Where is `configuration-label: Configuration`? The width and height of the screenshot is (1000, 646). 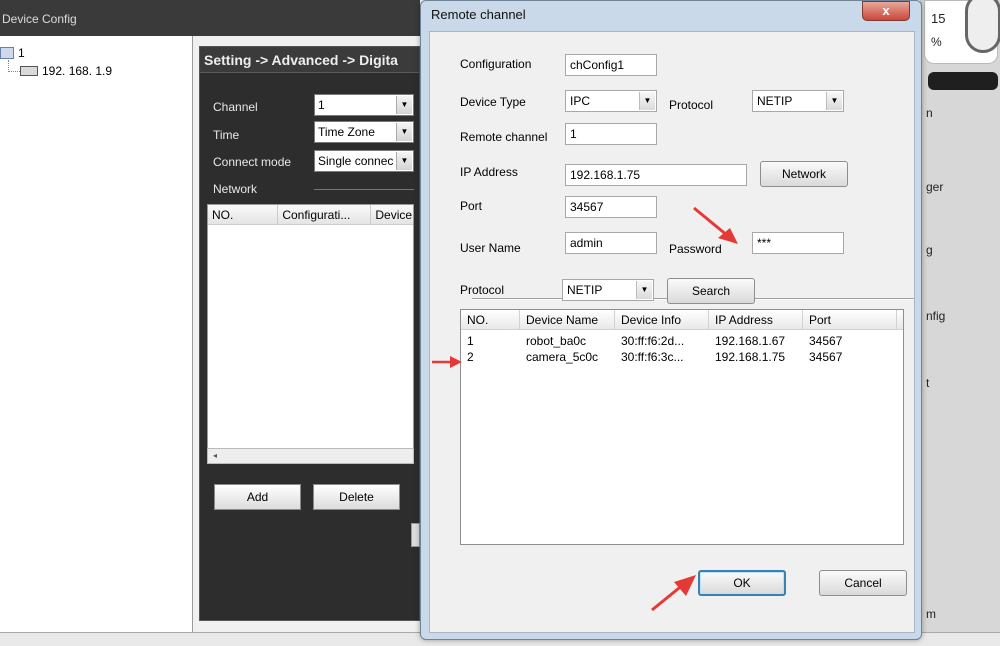 configuration-label: Configuration is located at coordinates (496, 64).